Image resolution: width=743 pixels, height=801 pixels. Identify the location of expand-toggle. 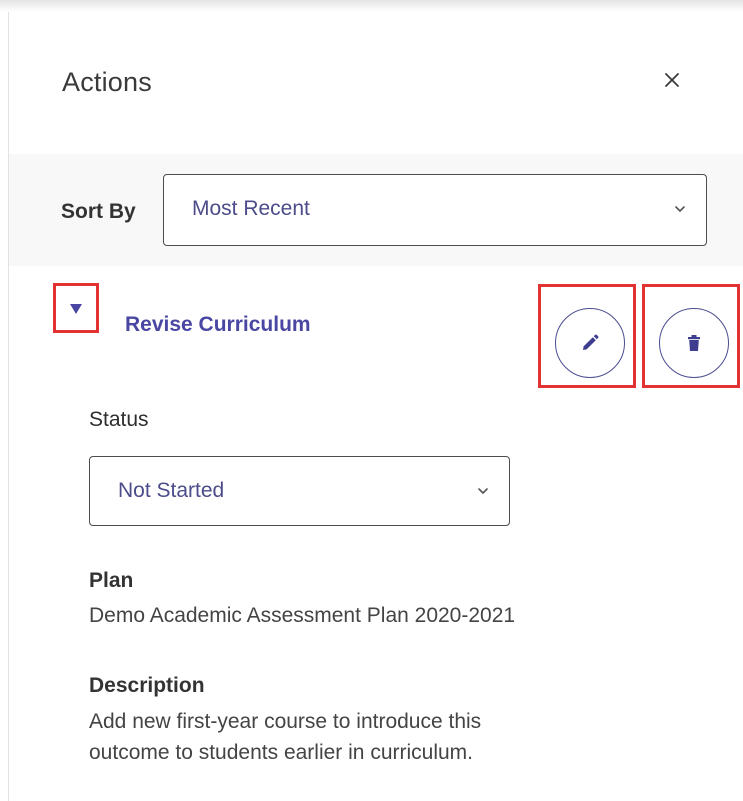
(76, 308).